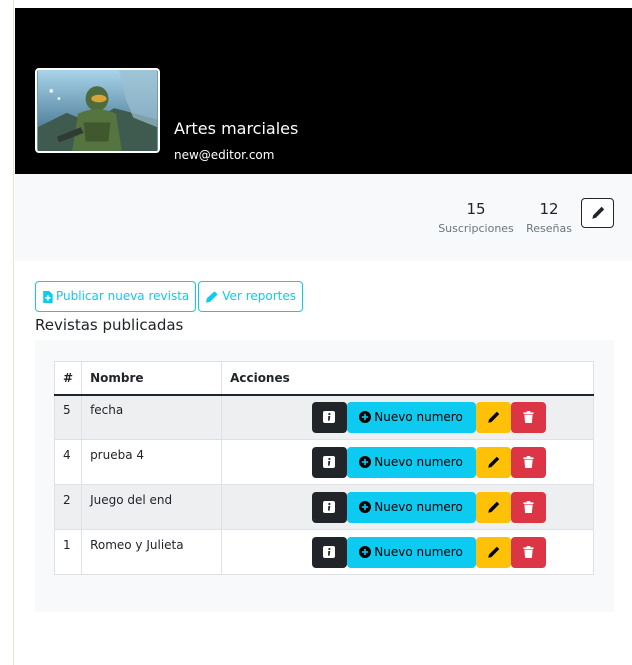  I want to click on edit-profile-button, so click(597, 213).